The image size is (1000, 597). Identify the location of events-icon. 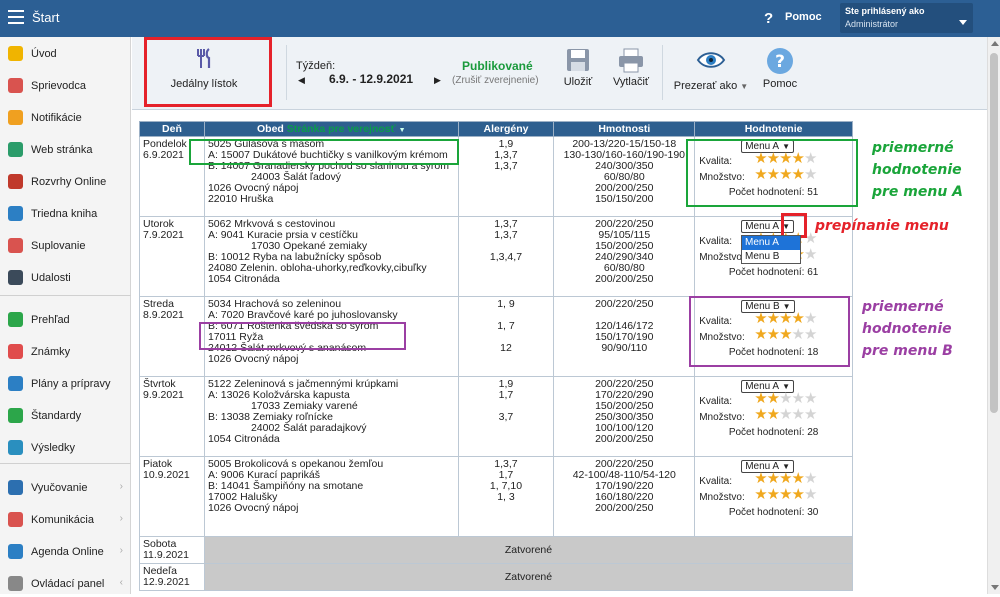
(15, 277).